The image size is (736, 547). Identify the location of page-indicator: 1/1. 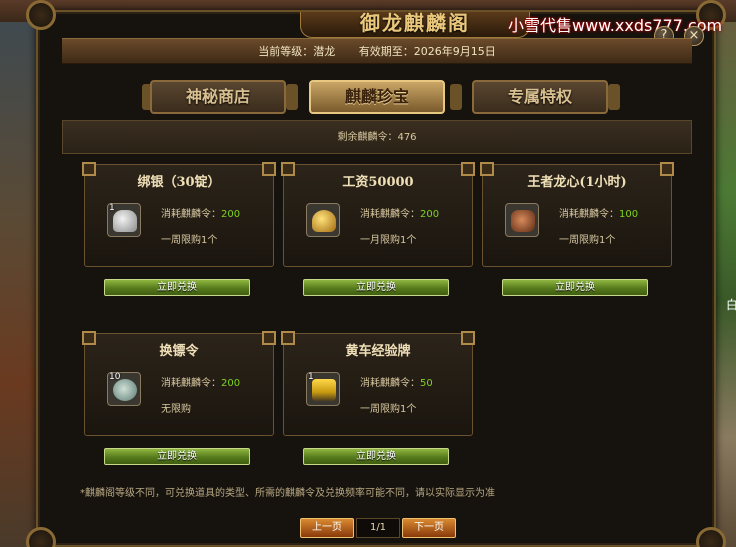
(378, 528).